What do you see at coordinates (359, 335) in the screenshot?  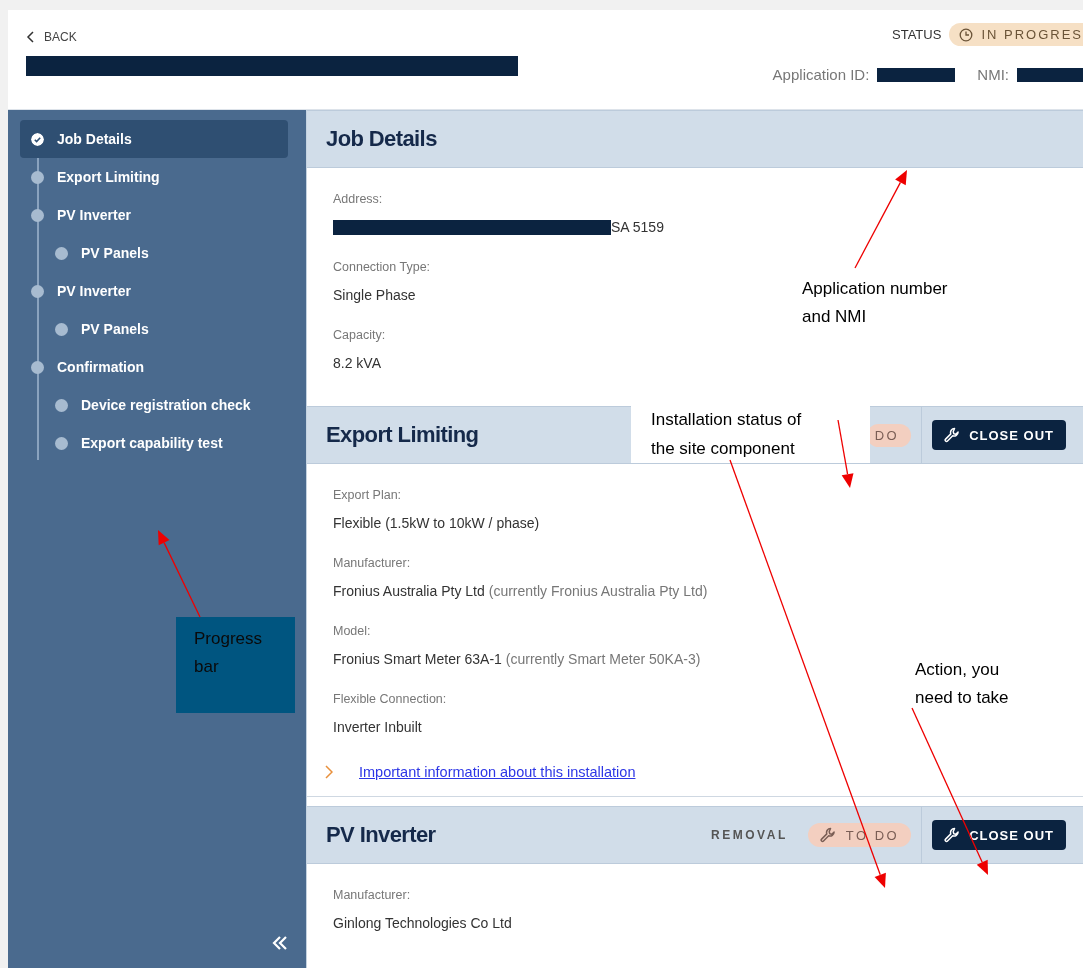 I see `field-label: Capacity:` at bounding box center [359, 335].